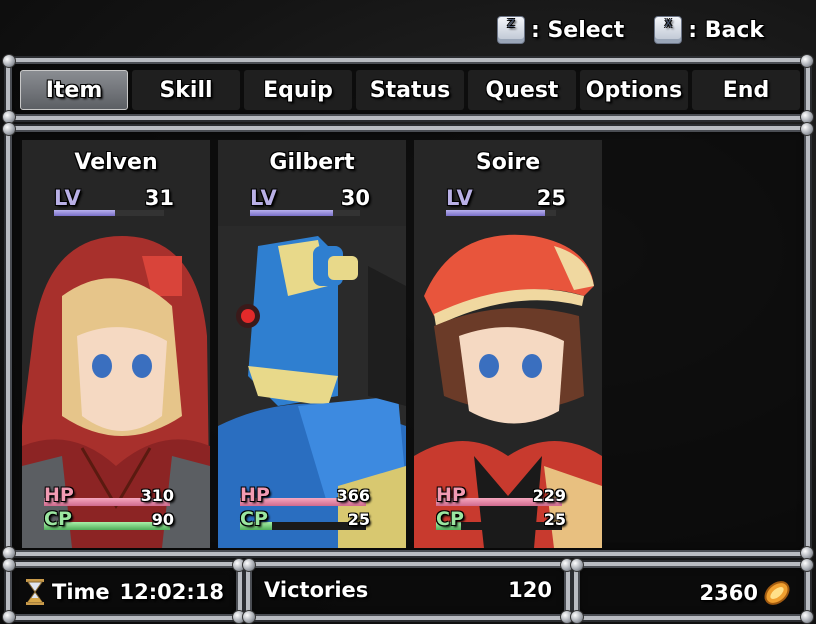  Describe the element at coordinates (549, 495) in the screenshot. I see `hp-value: 229` at that location.